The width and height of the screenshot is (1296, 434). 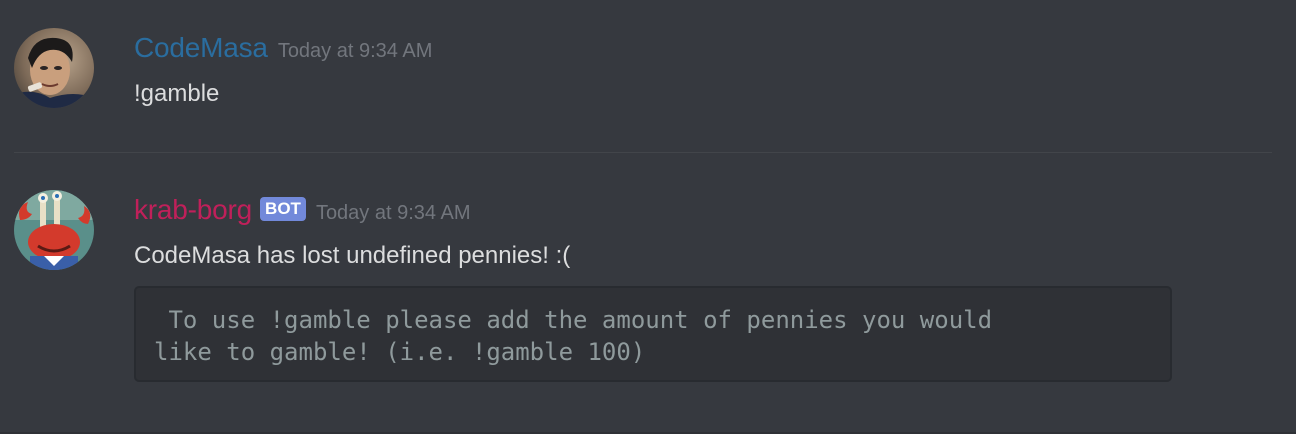 I want to click on avatar-photo-icon, so click(x=54, y=68).